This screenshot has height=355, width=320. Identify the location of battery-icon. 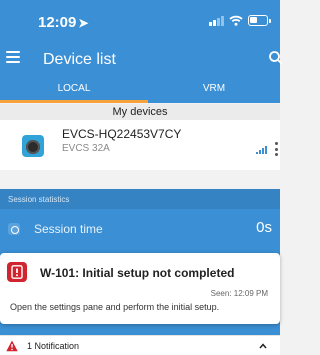
(259, 20).